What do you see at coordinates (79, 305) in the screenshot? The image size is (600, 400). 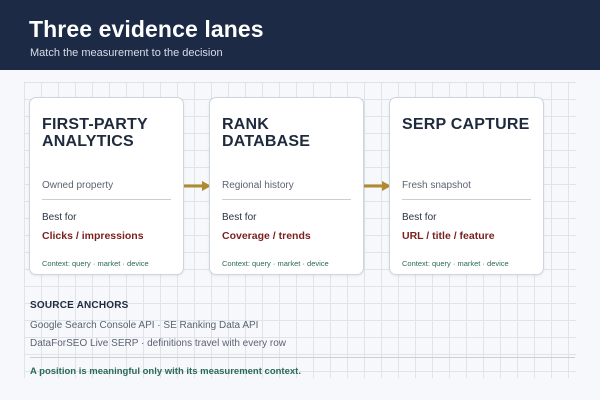 I see `source-anchors-heading: SOURCE ANCHORS` at bounding box center [79, 305].